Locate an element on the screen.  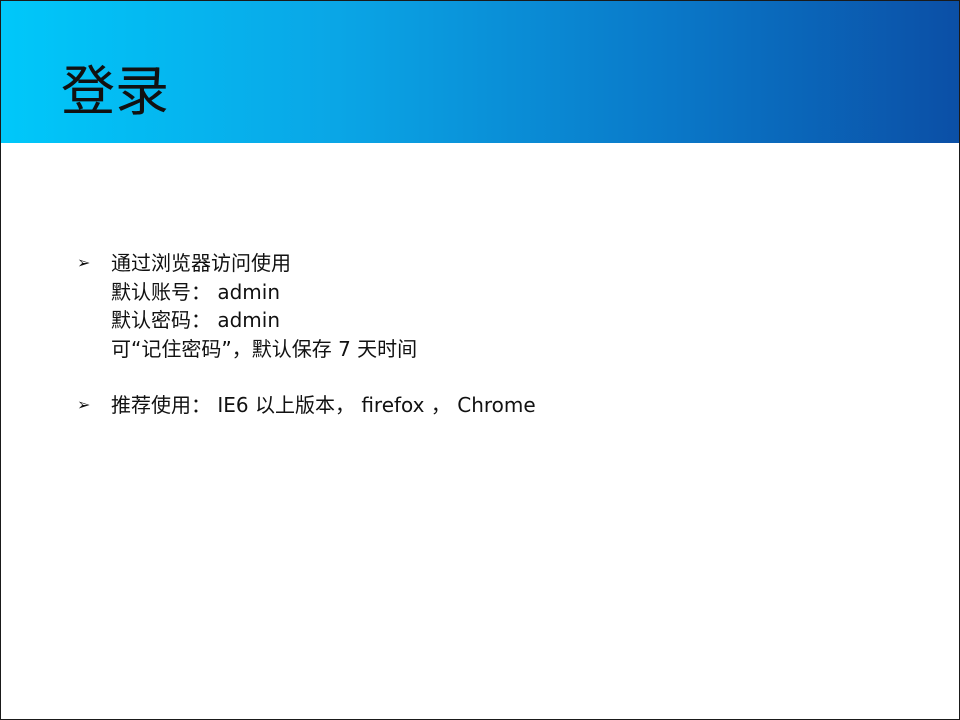
slide-title: 登录 is located at coordinates (115, 91).